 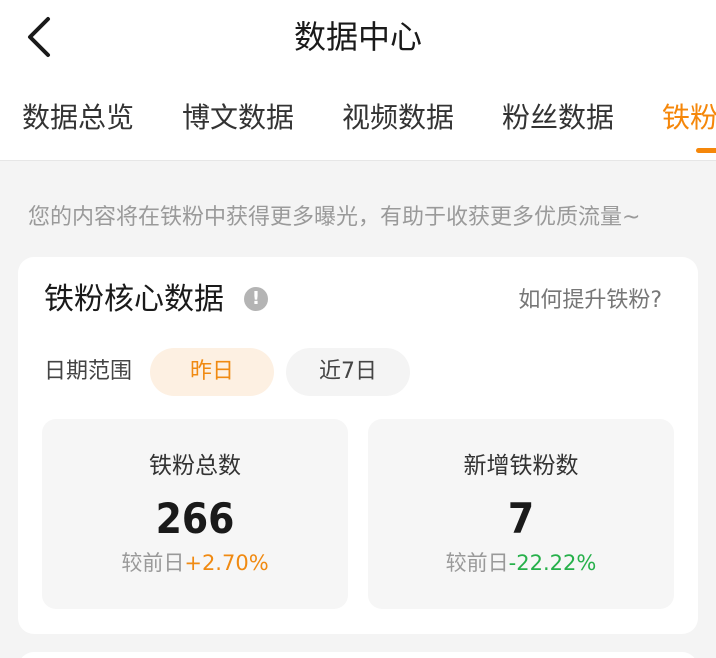 I want to click on range-7days-chip: 近7日, so click(x=348, y=372).